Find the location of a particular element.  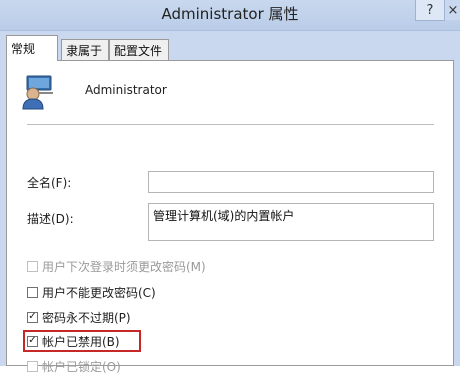

checkbox-label: 密码永不过期(P) is located at coordinates (86, 317).